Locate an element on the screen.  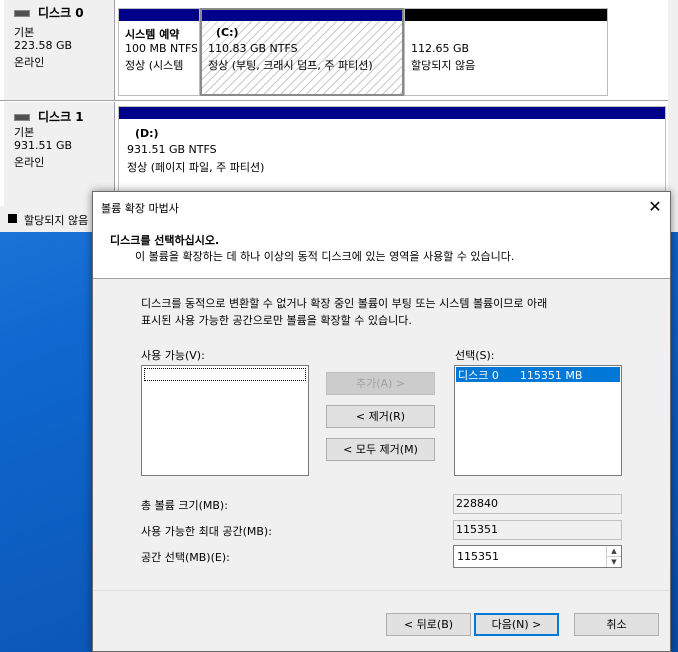
partition-status: 정상 (시스템 is located at coordinates (154, 65).